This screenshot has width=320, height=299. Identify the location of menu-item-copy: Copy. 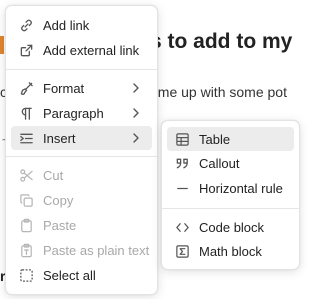
(81, 200).